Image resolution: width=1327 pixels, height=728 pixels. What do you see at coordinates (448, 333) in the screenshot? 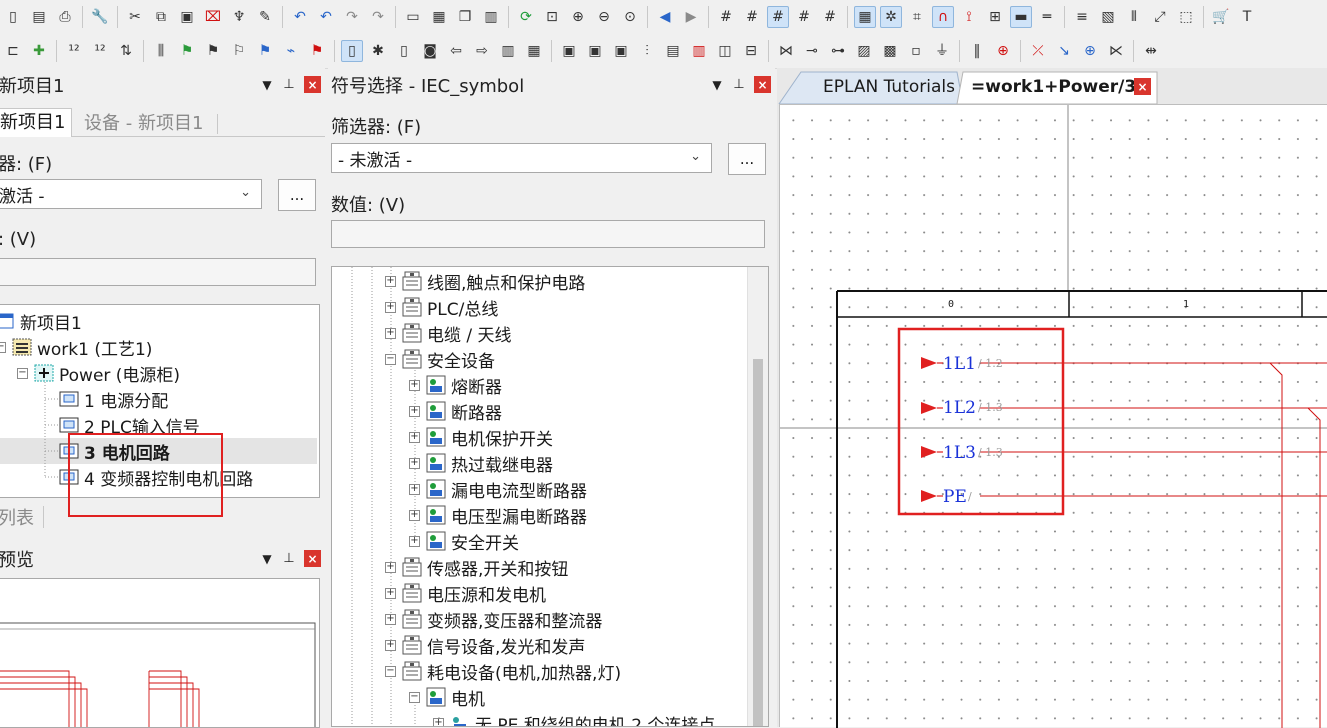
I see `symbol-tree-item: + 电缆 / 天线` at bounding box center [448, 333].